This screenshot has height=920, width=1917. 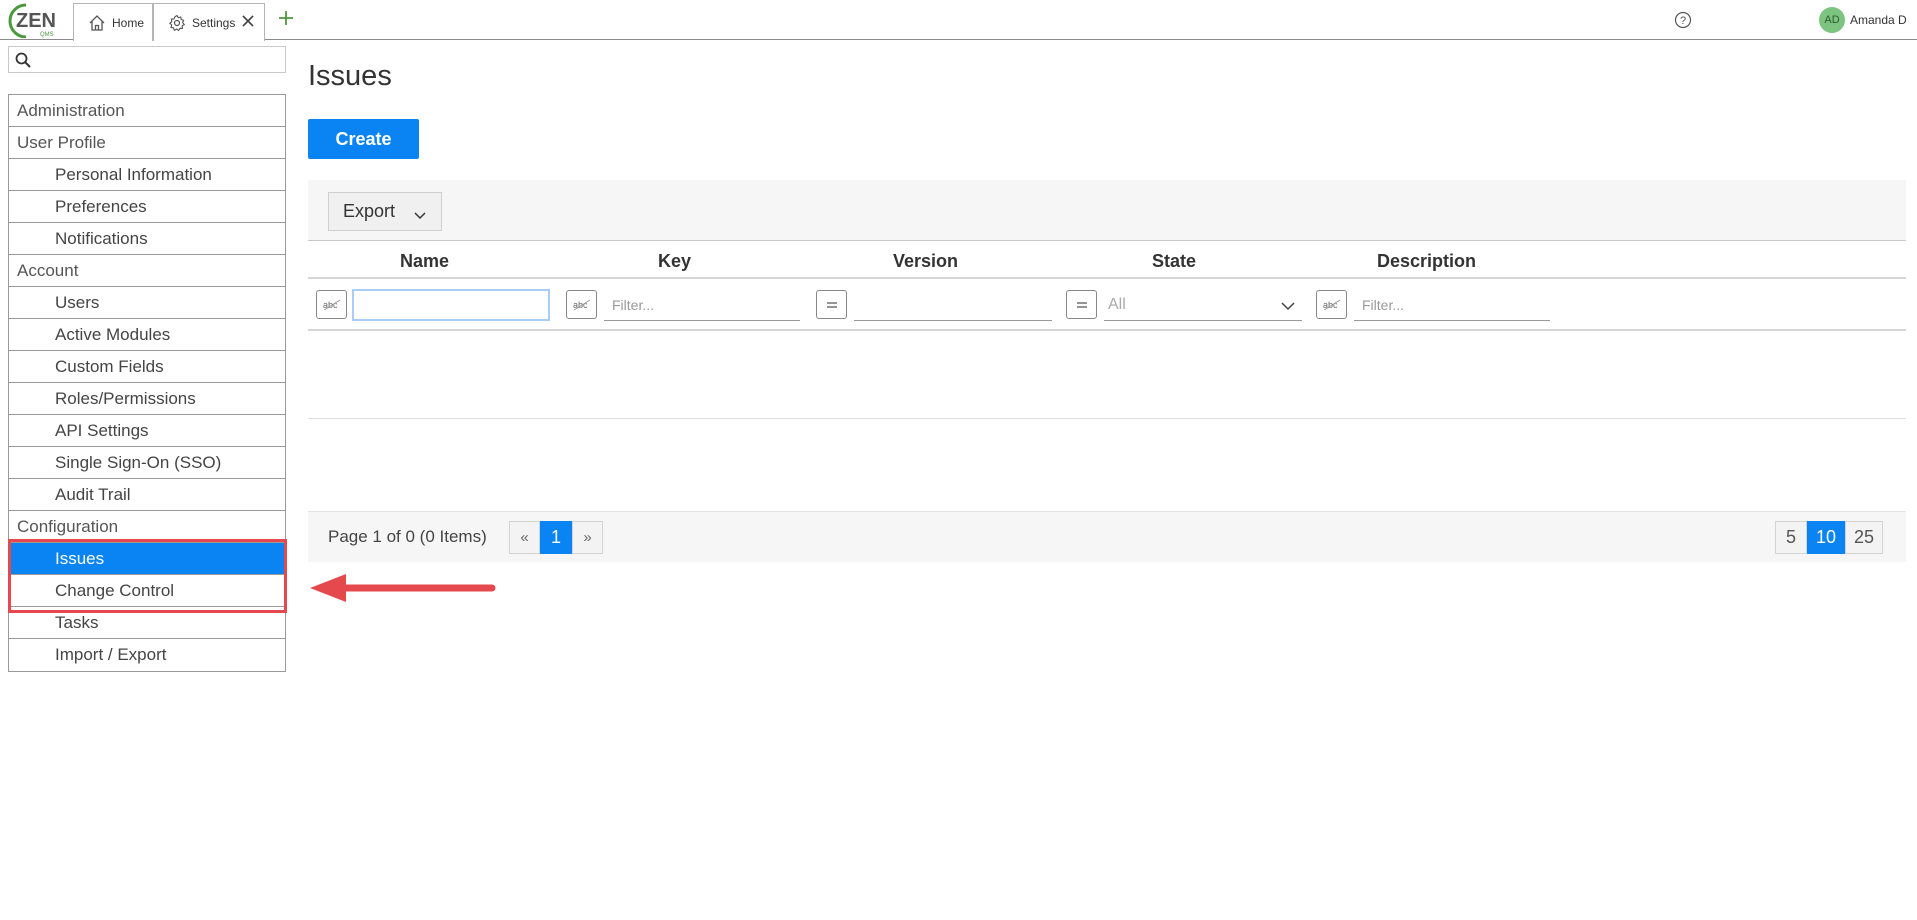 What do you see at coordinates (953, 305) in the screenshot?
I see `version-filter-input` at bounding box center [953, 305].